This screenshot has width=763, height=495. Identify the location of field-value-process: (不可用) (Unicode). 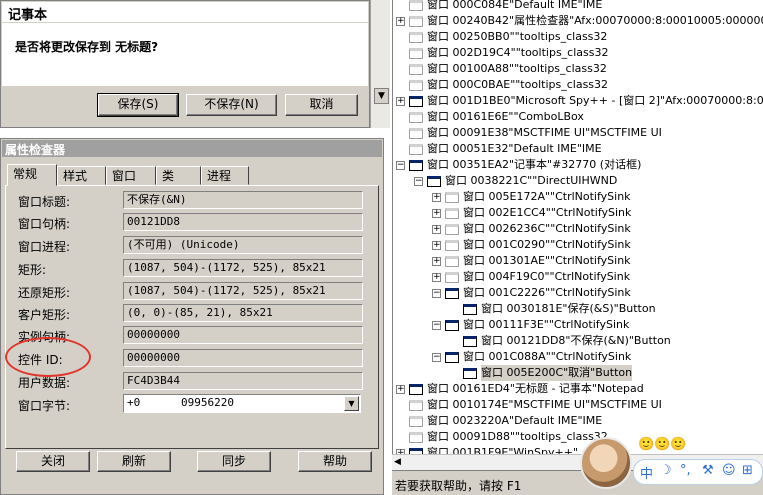
(243, 245).